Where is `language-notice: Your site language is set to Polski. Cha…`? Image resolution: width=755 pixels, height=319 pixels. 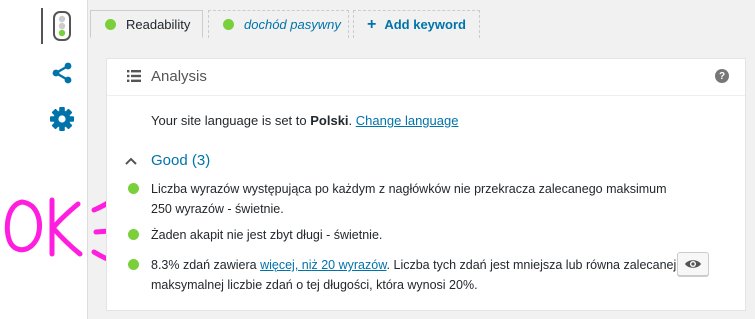
language-notice: Your site language is set to Polski. Cha… is located at coordinates (304, 120).